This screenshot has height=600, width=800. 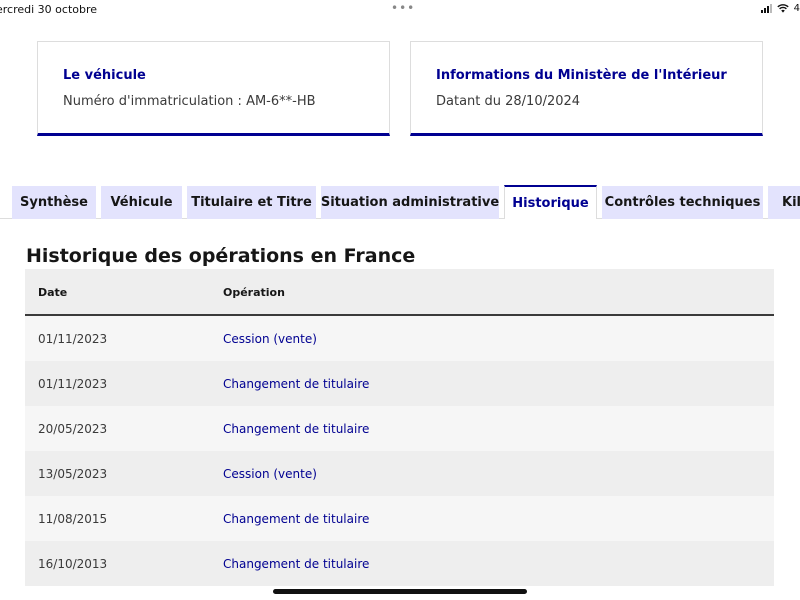 What do you see at coordinates (399, 338) in the screenshot?
I see `table-row: 01/11/2023 Cession (vente)` at bounding box center [399, 338].